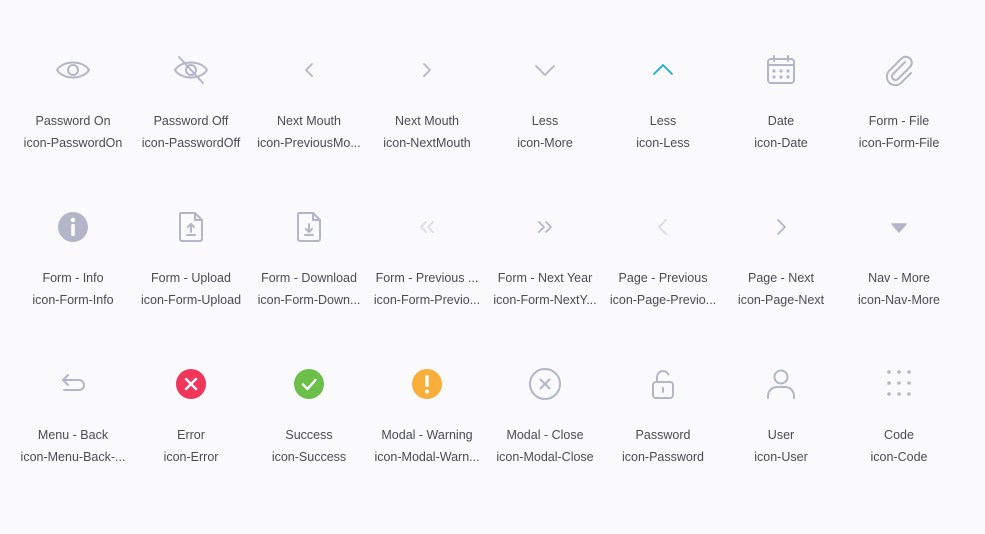 The width and height of the screenshot is (985, 534). I want to click on icon-class-name: icon-Form-Upload, so click(191, 300).